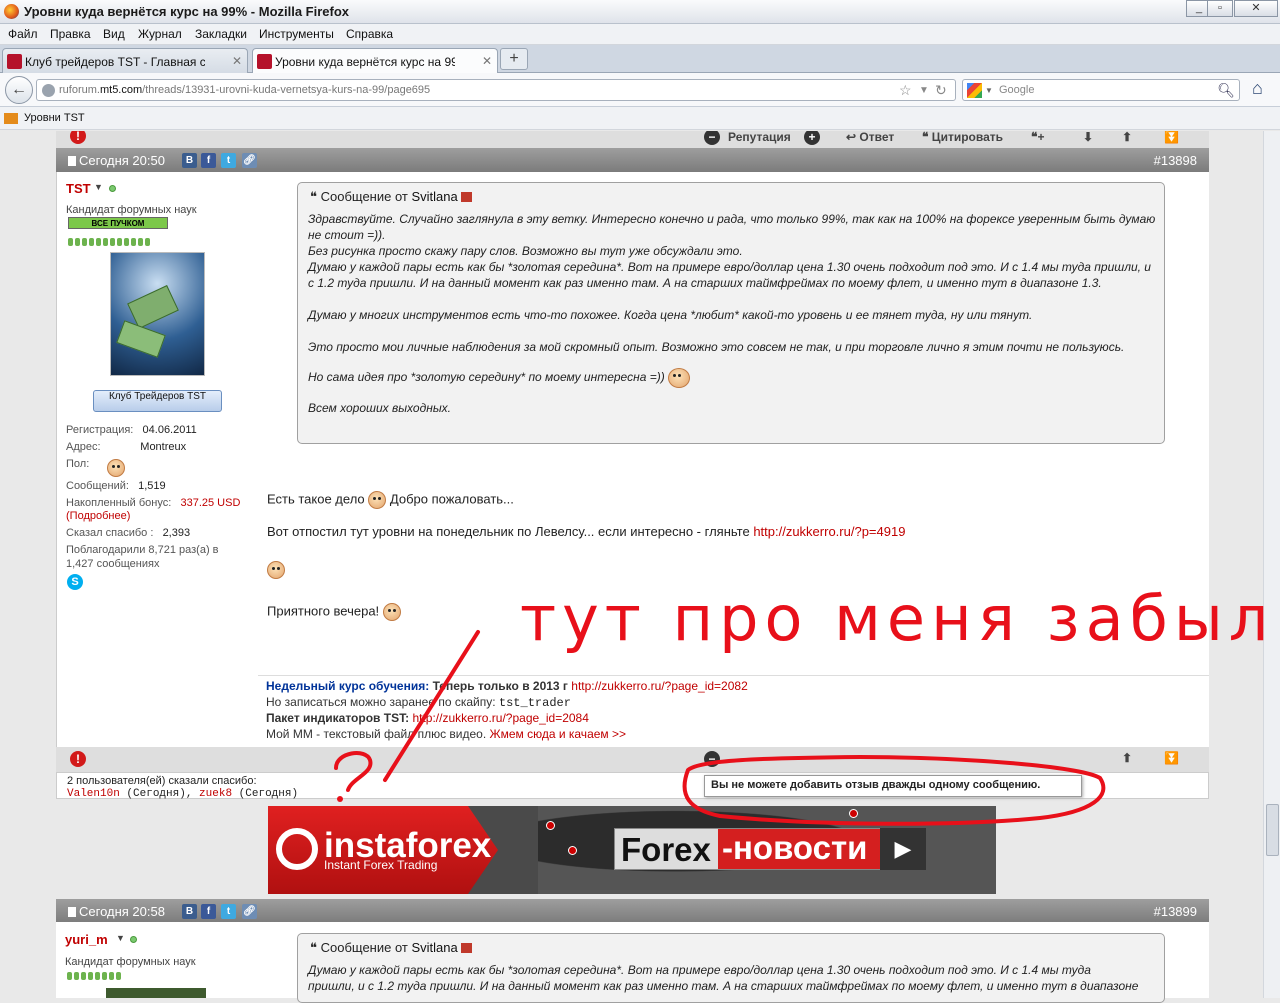 The height and width of the screenshot is (1003, 1280). I want to click on engine-dropdown-icon: ▼, so click(989, 90).